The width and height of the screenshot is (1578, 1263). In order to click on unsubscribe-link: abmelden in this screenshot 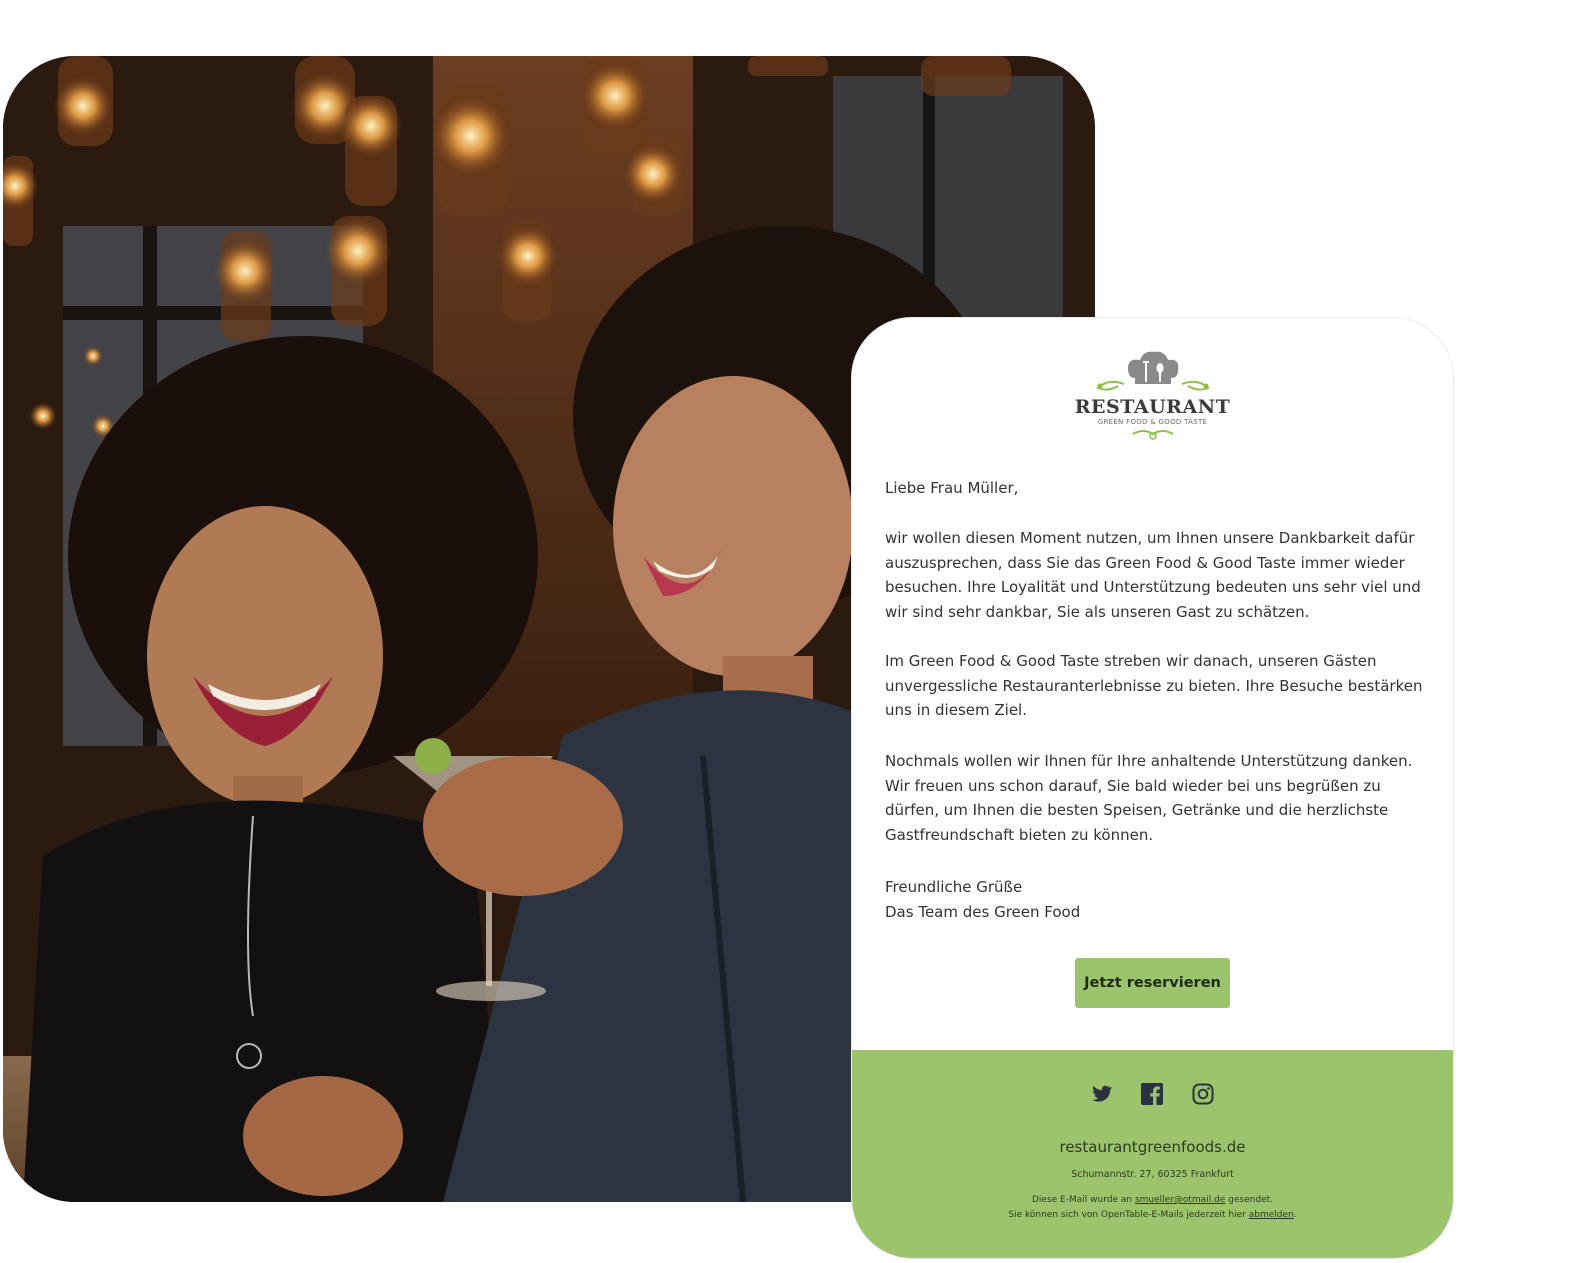, I will do `click(1271, 1215)`.